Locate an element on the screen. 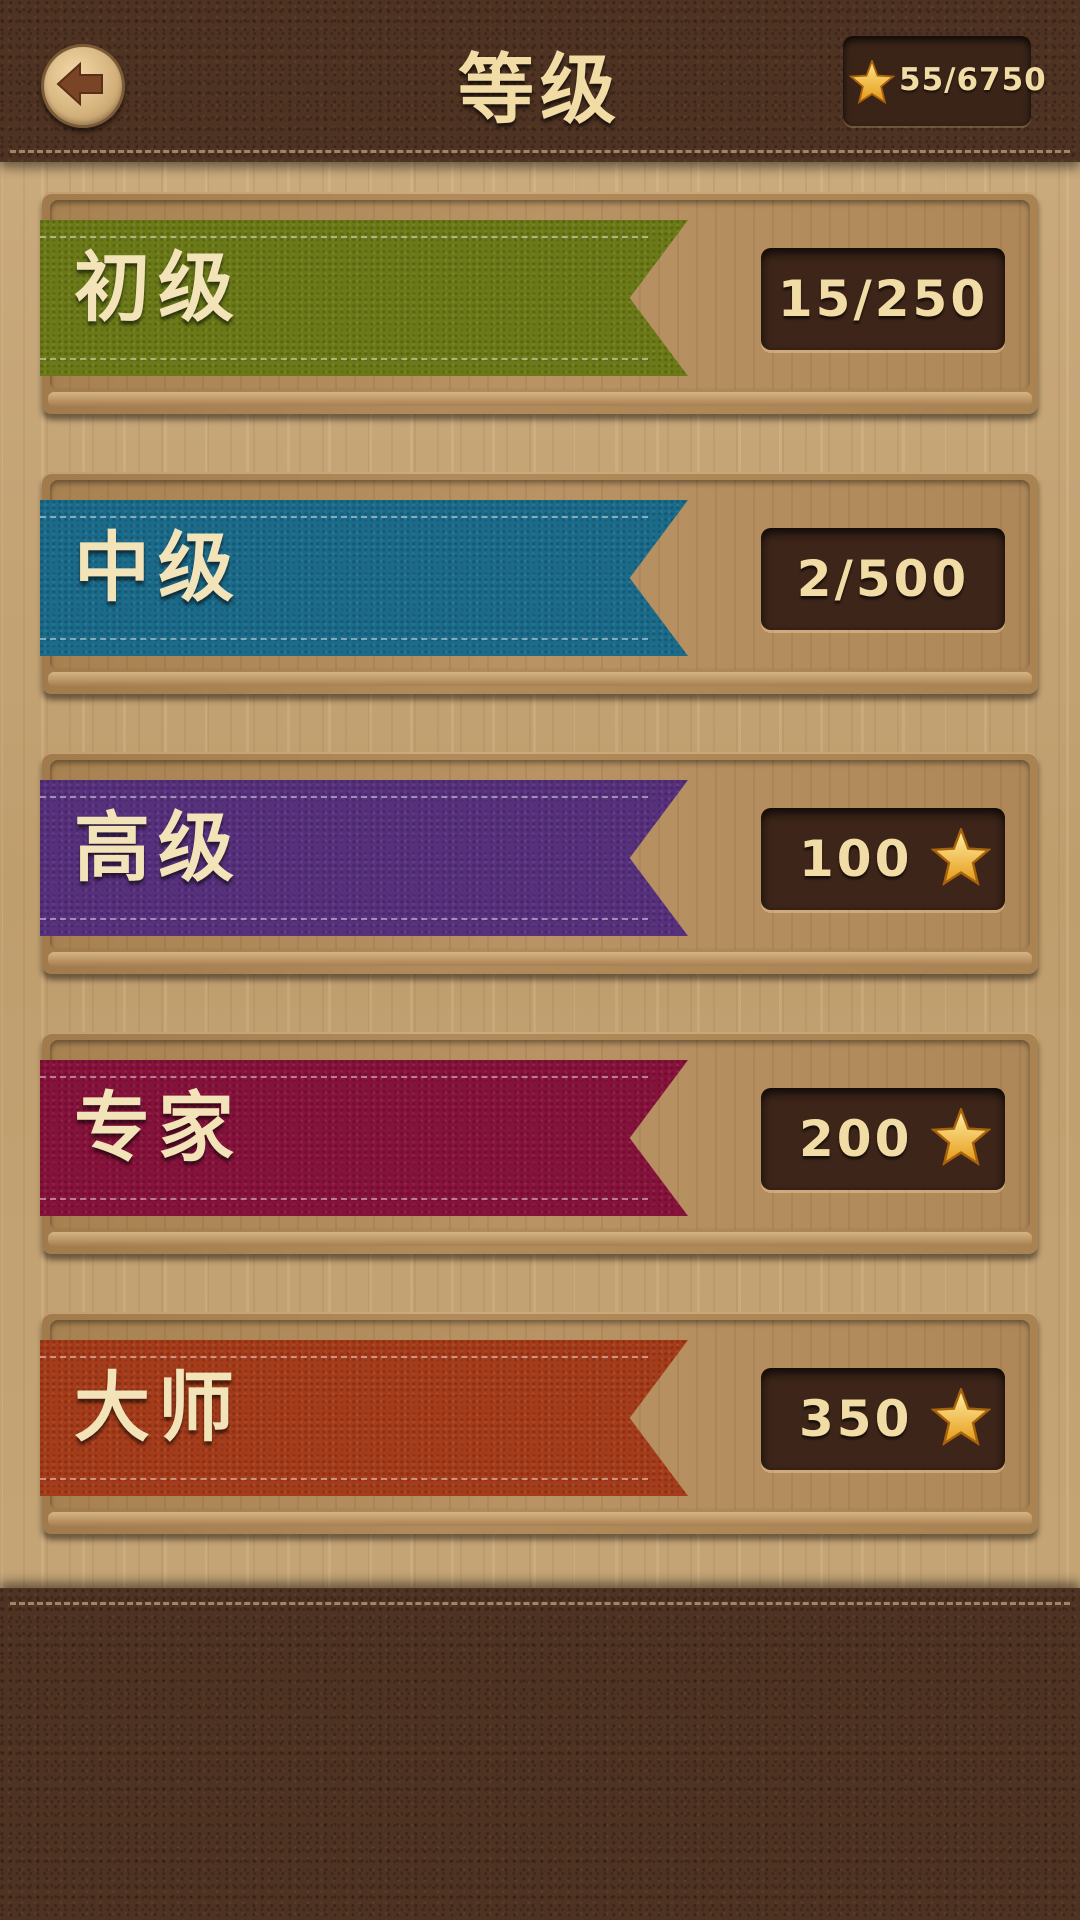  level-score: 350 is located at coordinates (856, 1419).